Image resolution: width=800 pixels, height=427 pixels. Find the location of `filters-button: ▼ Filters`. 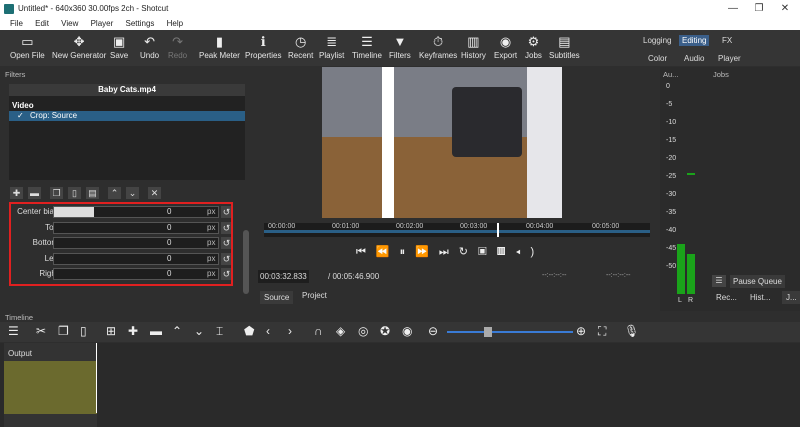

filters-button: ▼ Filters is located at coordinates (400, 46).